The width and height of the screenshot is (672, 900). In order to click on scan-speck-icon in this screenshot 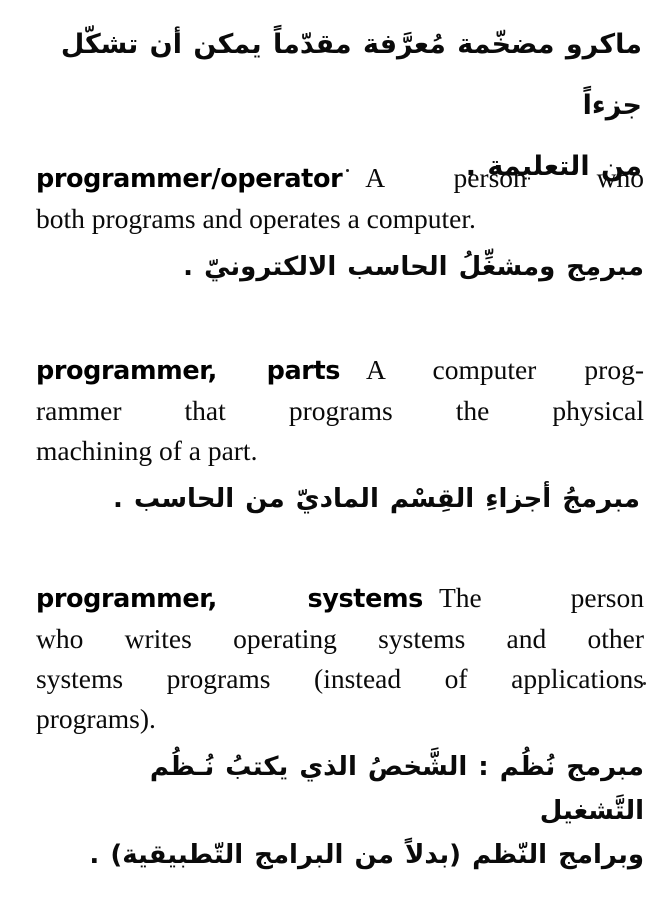, I will do `click(348, 170)`.